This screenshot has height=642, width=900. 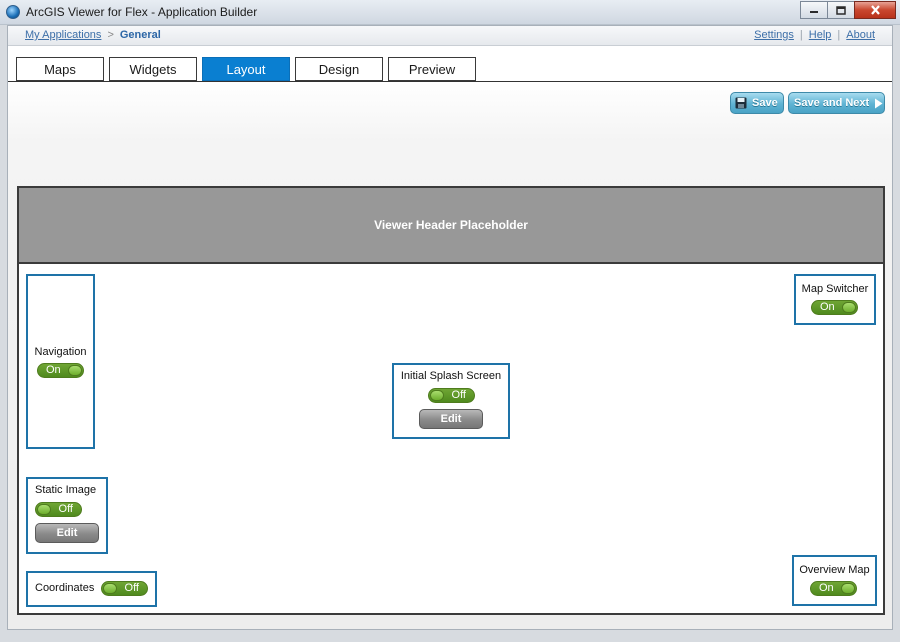 I want to click on top-links: Settings | Help | About, so click(x=814, y=35).